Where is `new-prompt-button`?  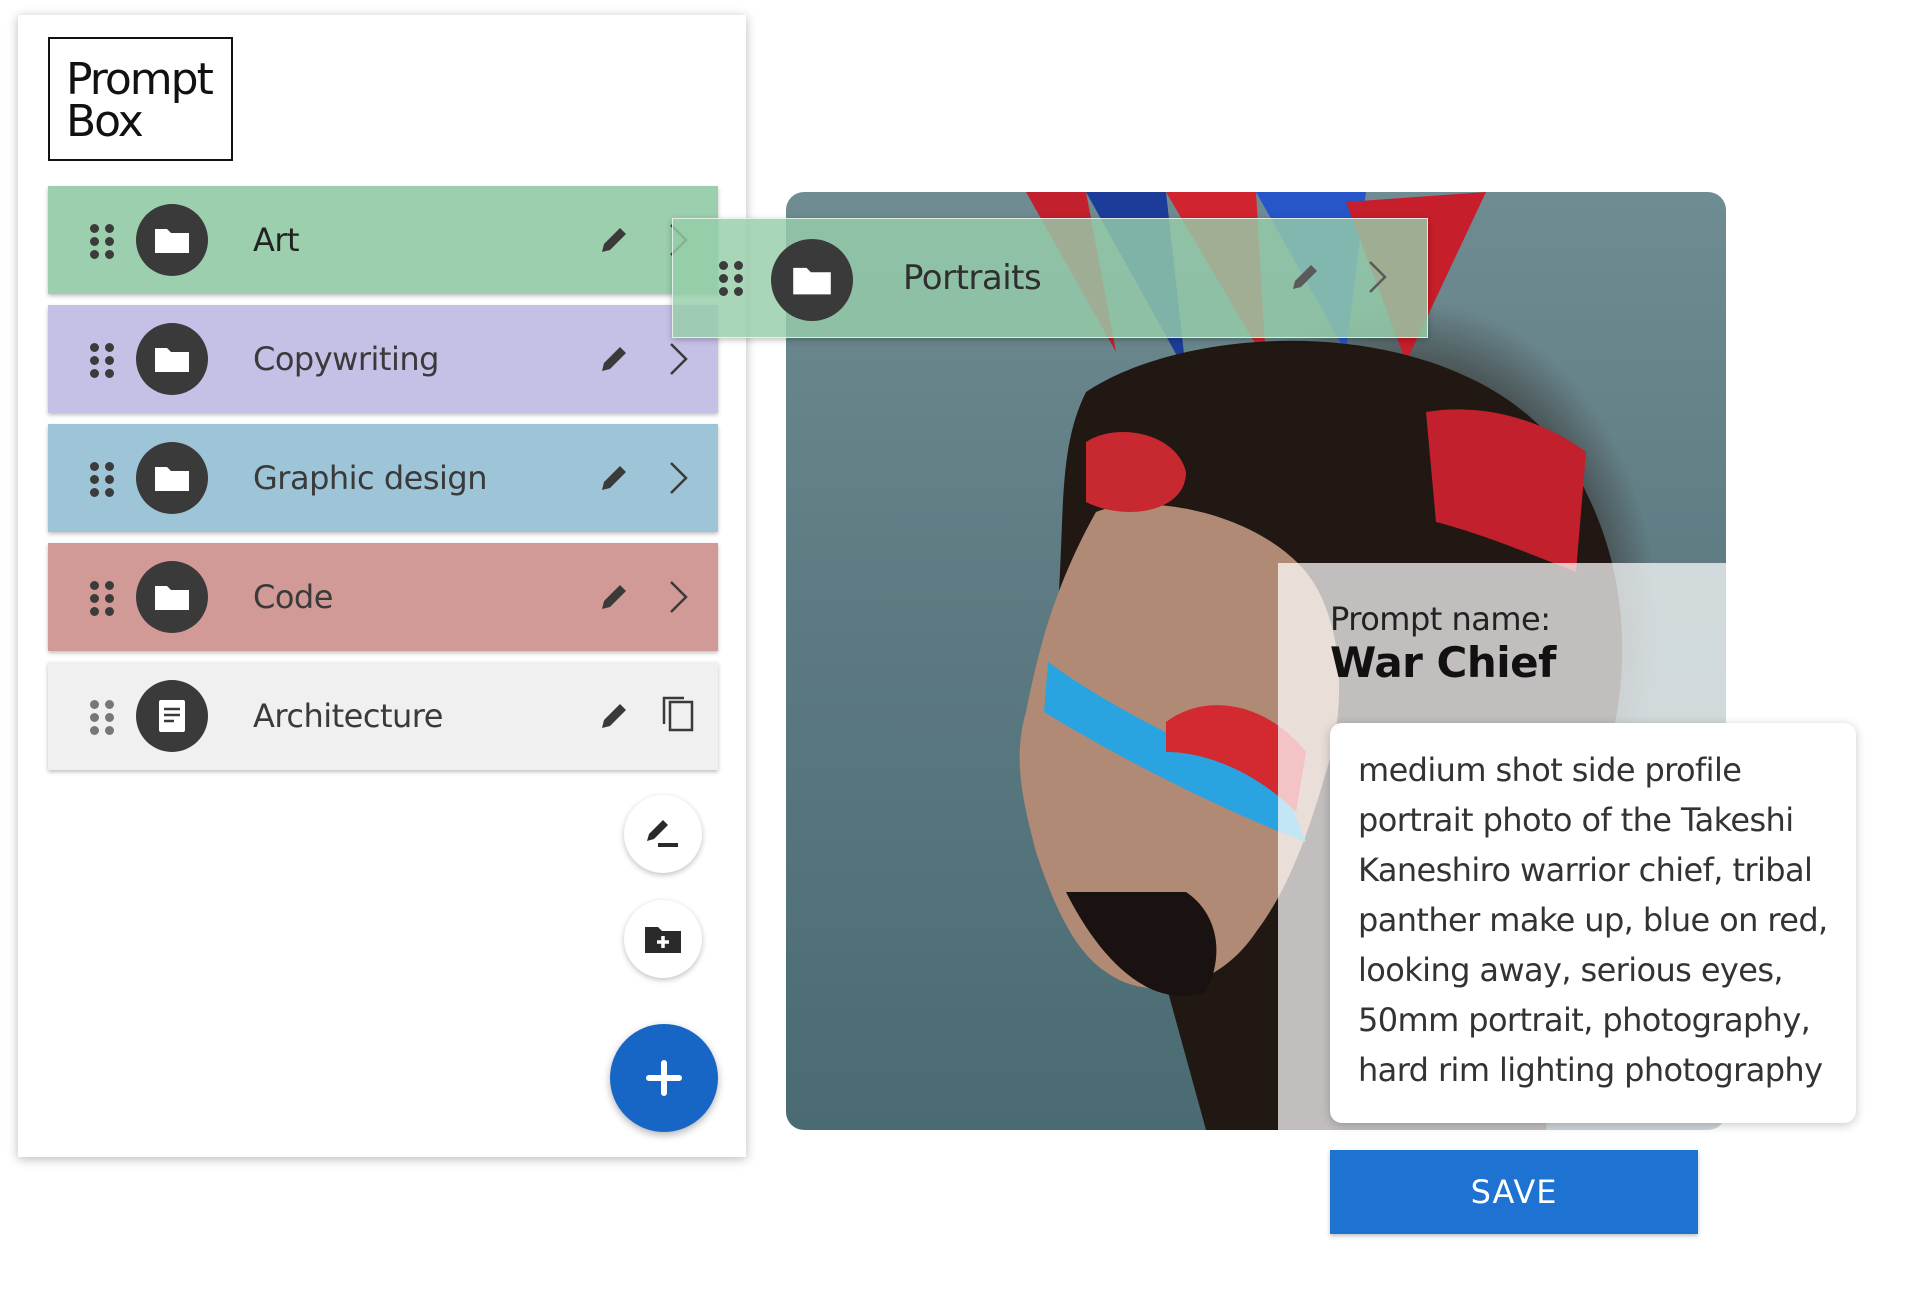
new-prompt-button is located at coordinates (663, 834).